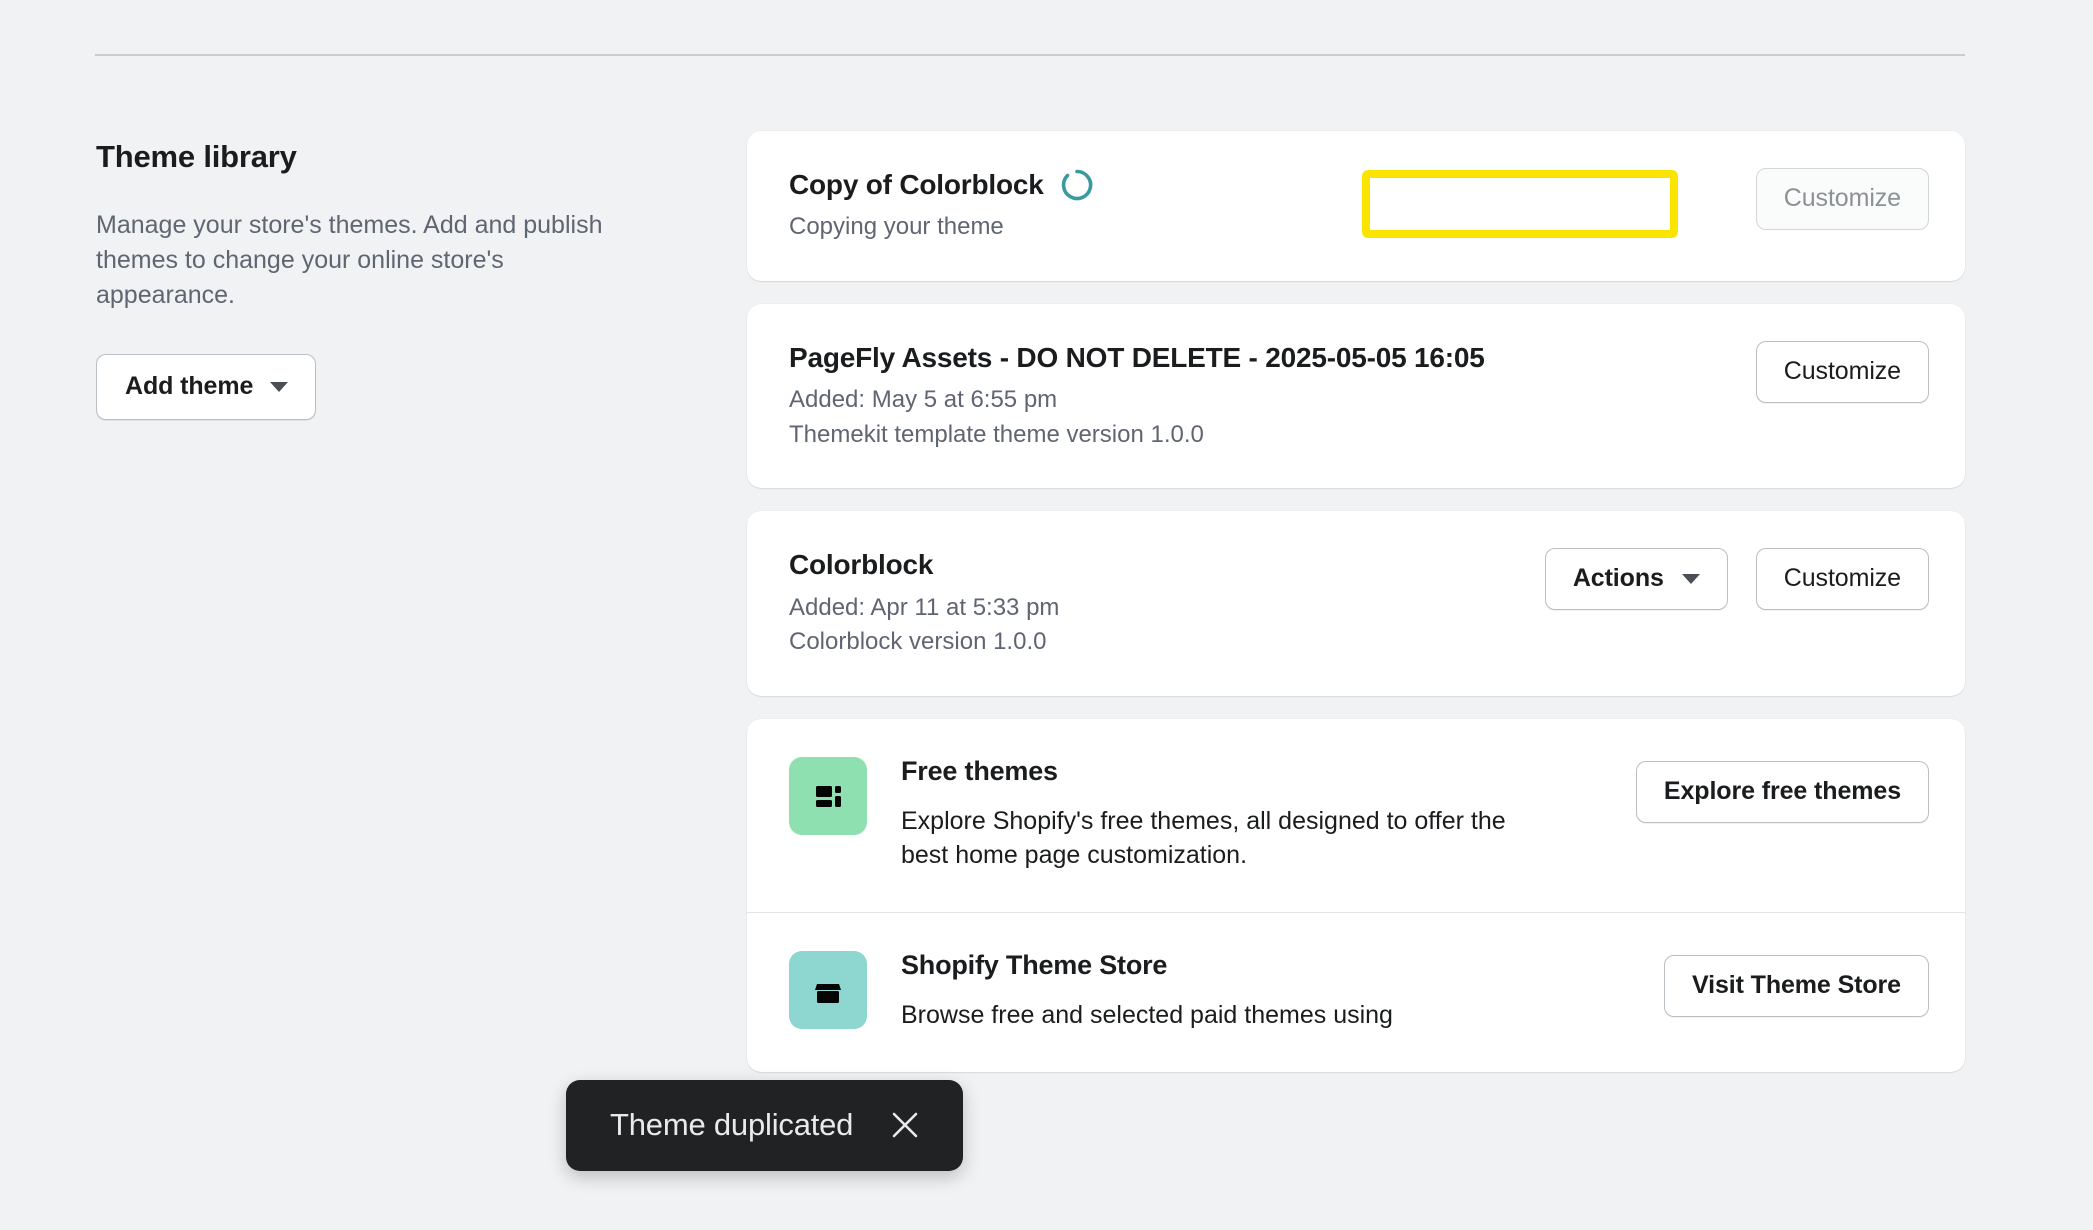 This screenshot has height=1230, width=2093. I want to click on free-themes-action: Explore free themes, so click(1782, 789).